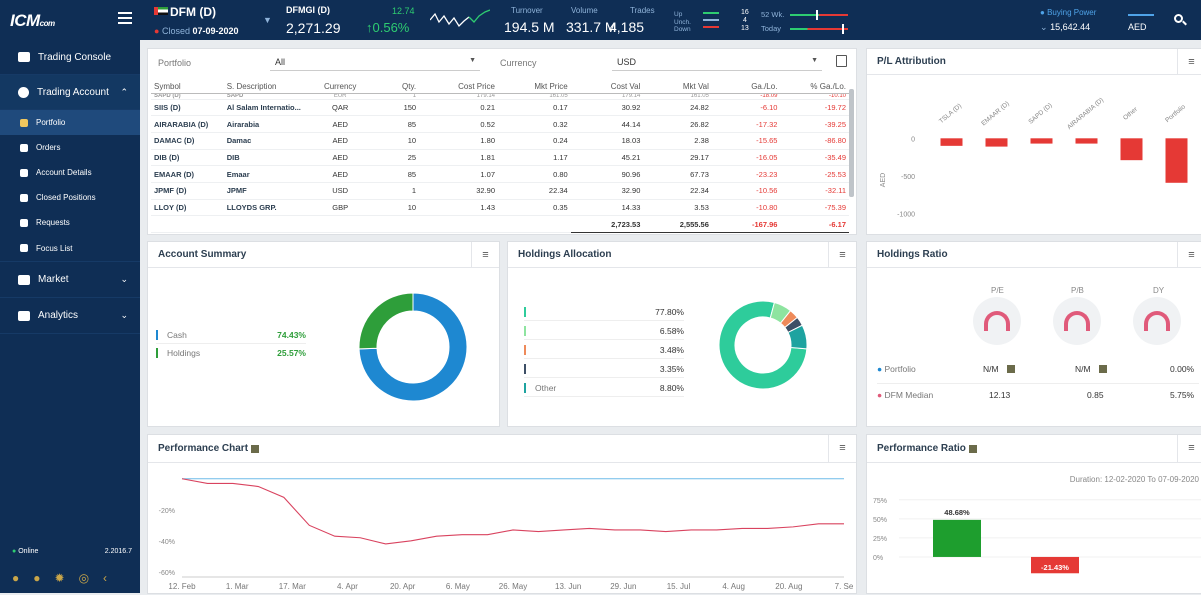 The height and width of the screenshot is (595, 1201). What do you see at coordinates (677, 224) in the screenshot?
I see `total-cell: 2,555.56` at bounding box center [677, 224].